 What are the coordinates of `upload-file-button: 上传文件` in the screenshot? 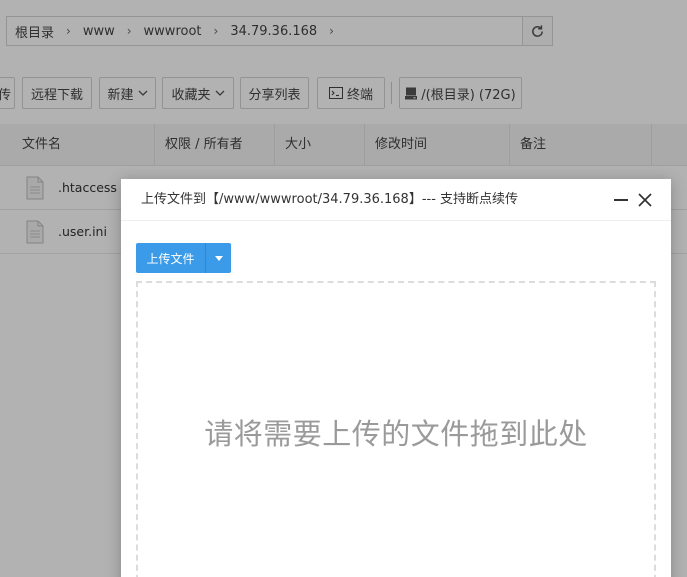 It's located at (171, 258).